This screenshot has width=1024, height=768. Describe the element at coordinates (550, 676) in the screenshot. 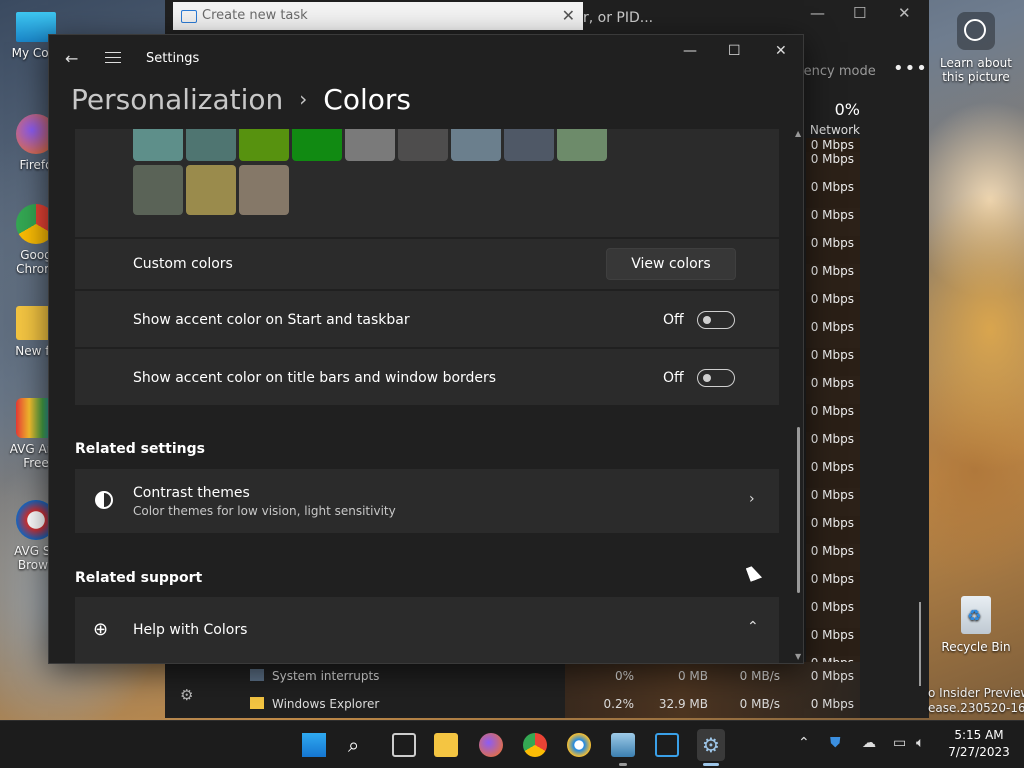

I see `process-row: System interrupts 0% 0 MB 0 MB/s 0 Mbps` at that location.